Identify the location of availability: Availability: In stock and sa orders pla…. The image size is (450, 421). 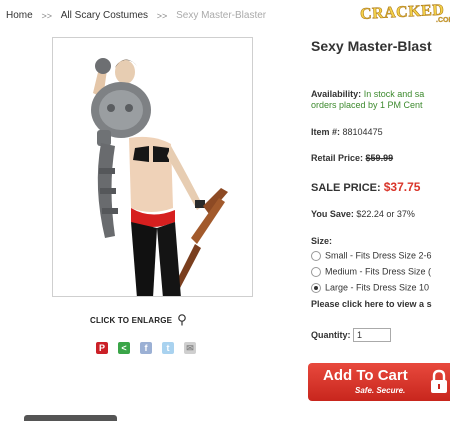
(367, 100).